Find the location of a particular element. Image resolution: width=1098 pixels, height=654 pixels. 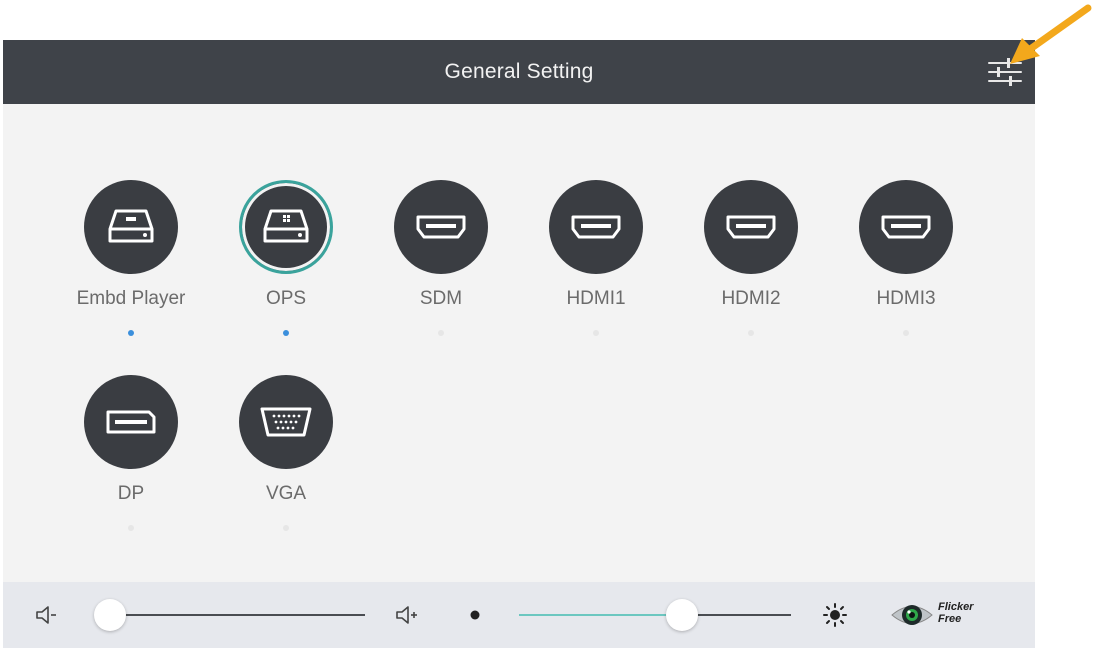

source-hdmi3: HDMI3 is located at coordinates (906, 258).